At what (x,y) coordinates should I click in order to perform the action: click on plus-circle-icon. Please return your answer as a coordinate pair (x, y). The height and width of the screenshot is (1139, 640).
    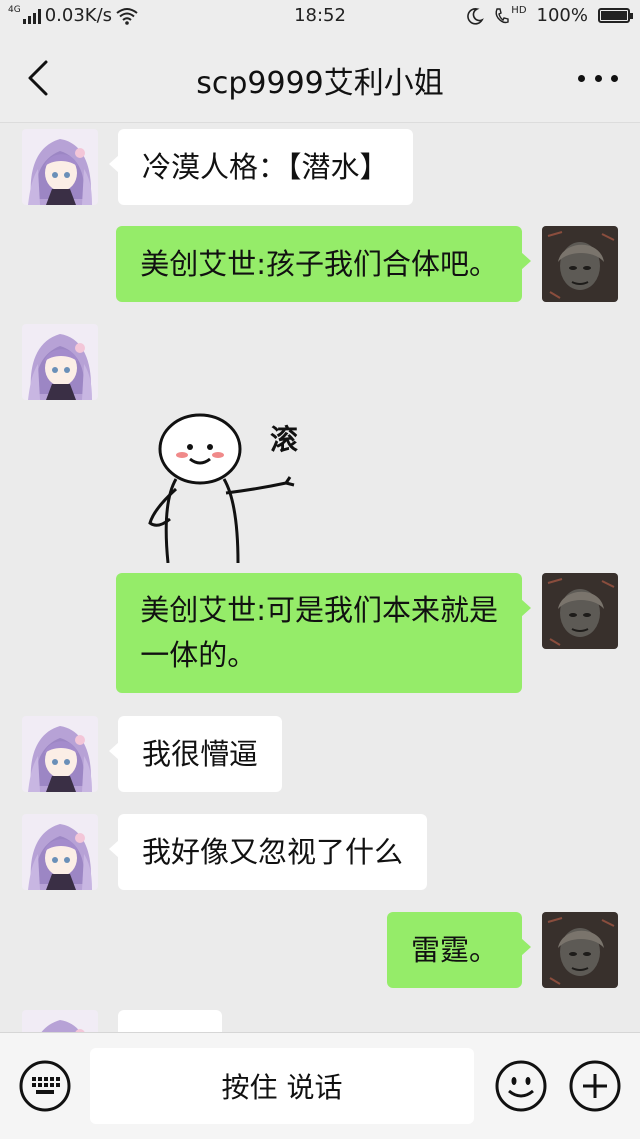
    Looking at the image, I should click on (595, 1086).